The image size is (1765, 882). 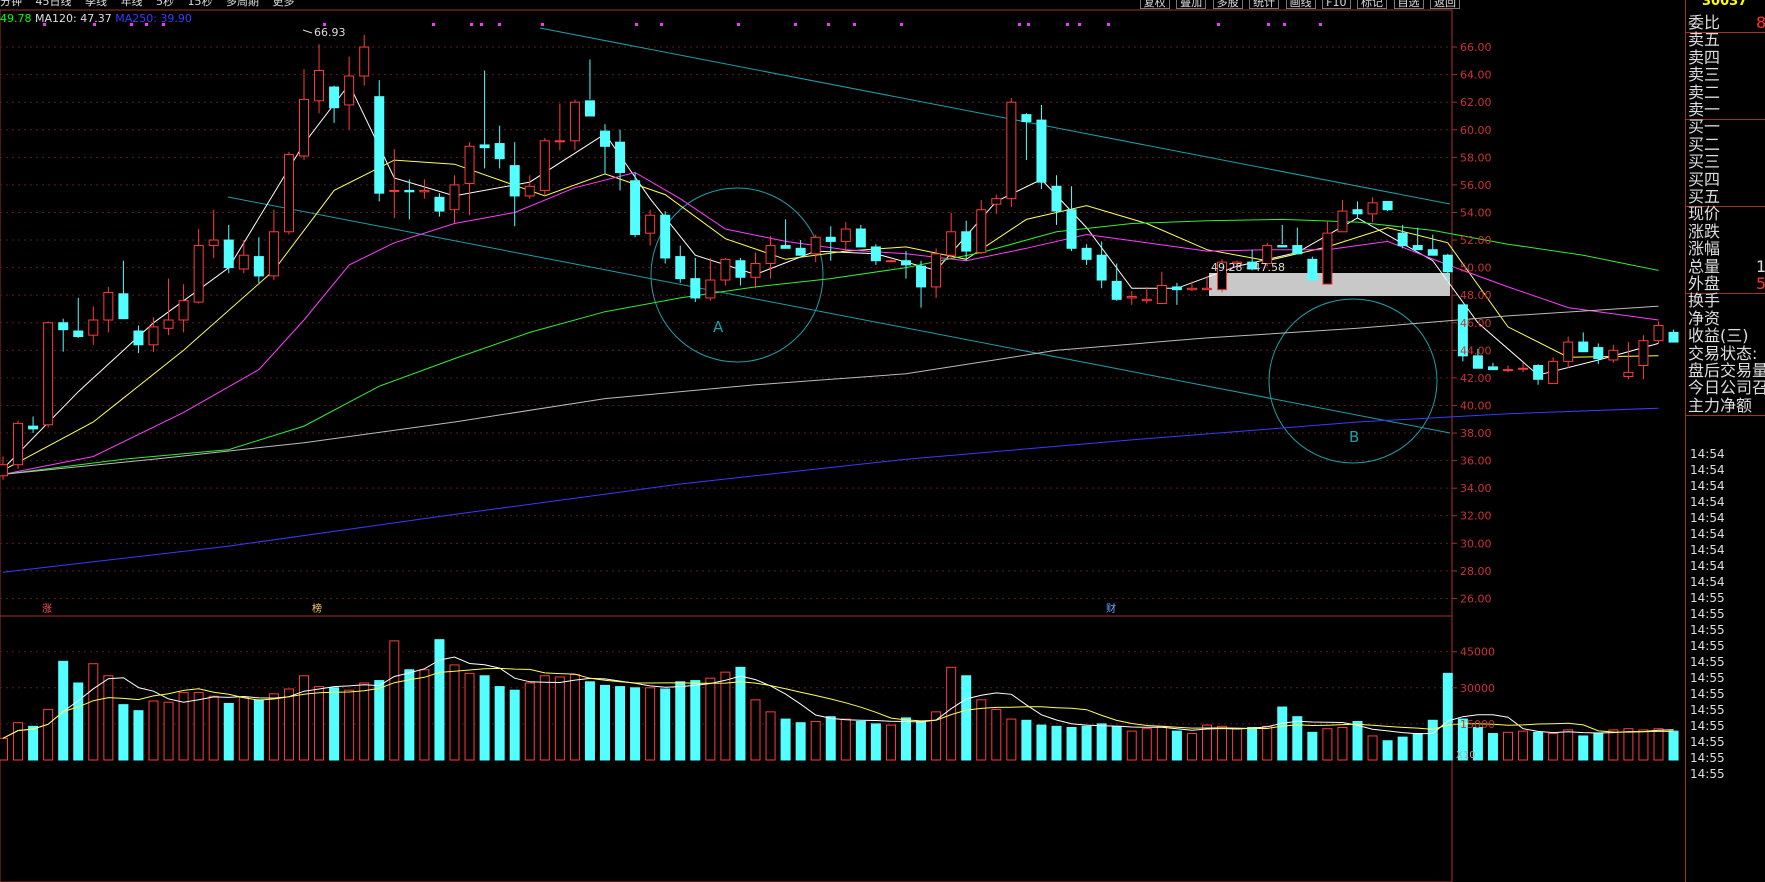 I want to click on quote-field-label: 涨幅, so click(x=1704, y=249).